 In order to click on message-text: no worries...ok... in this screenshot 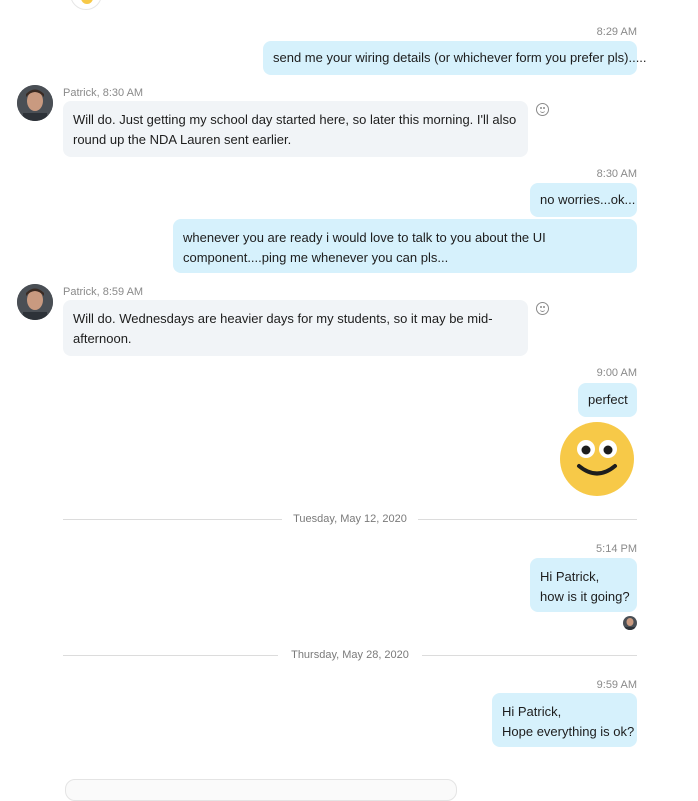, I will do `click(588, 199)`.